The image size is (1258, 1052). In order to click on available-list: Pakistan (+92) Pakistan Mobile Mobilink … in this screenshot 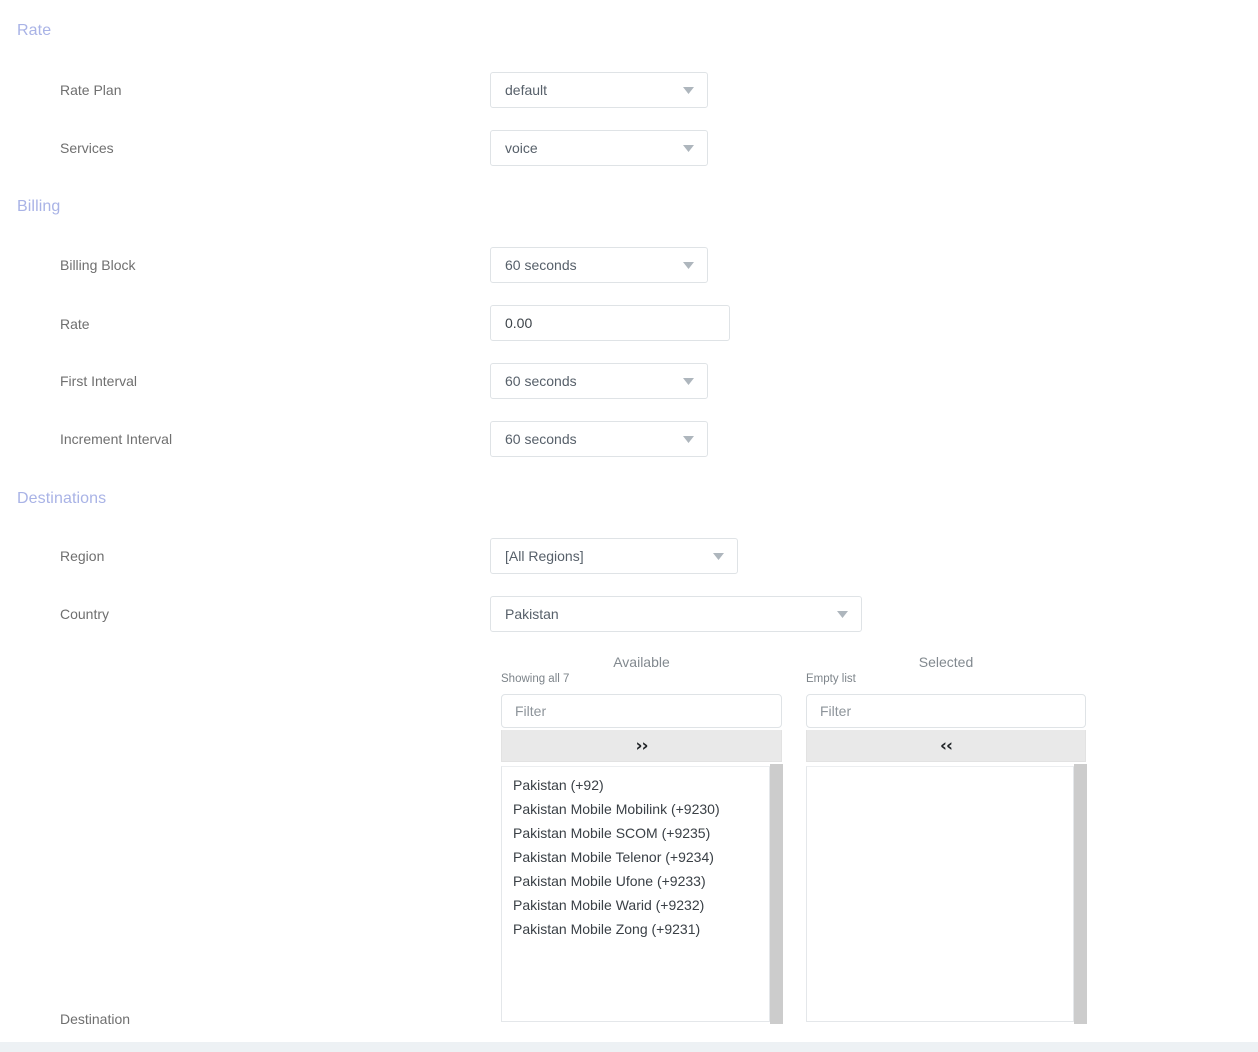, I will do `click(635, 854)`.